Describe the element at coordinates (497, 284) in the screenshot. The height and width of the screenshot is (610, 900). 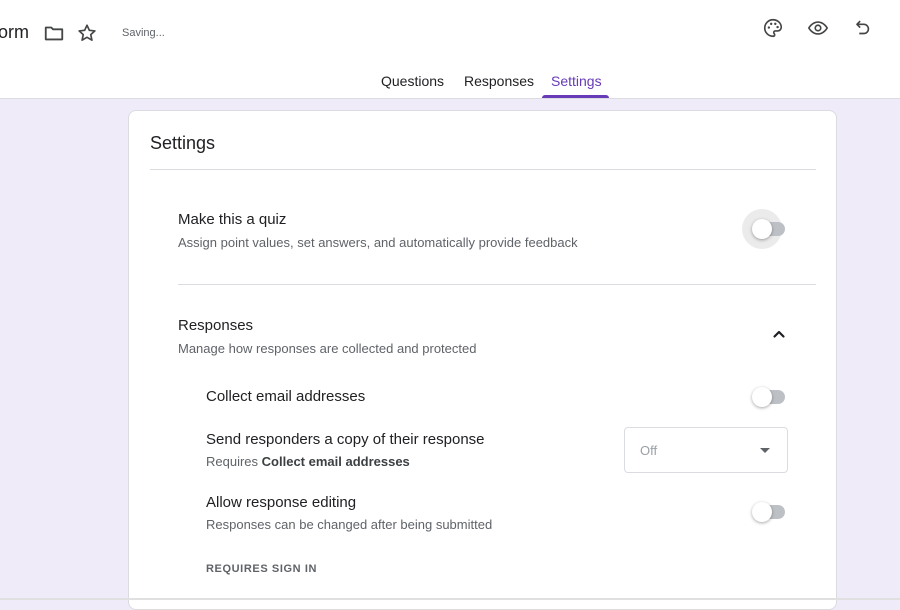
I see `section-divider` at that location.